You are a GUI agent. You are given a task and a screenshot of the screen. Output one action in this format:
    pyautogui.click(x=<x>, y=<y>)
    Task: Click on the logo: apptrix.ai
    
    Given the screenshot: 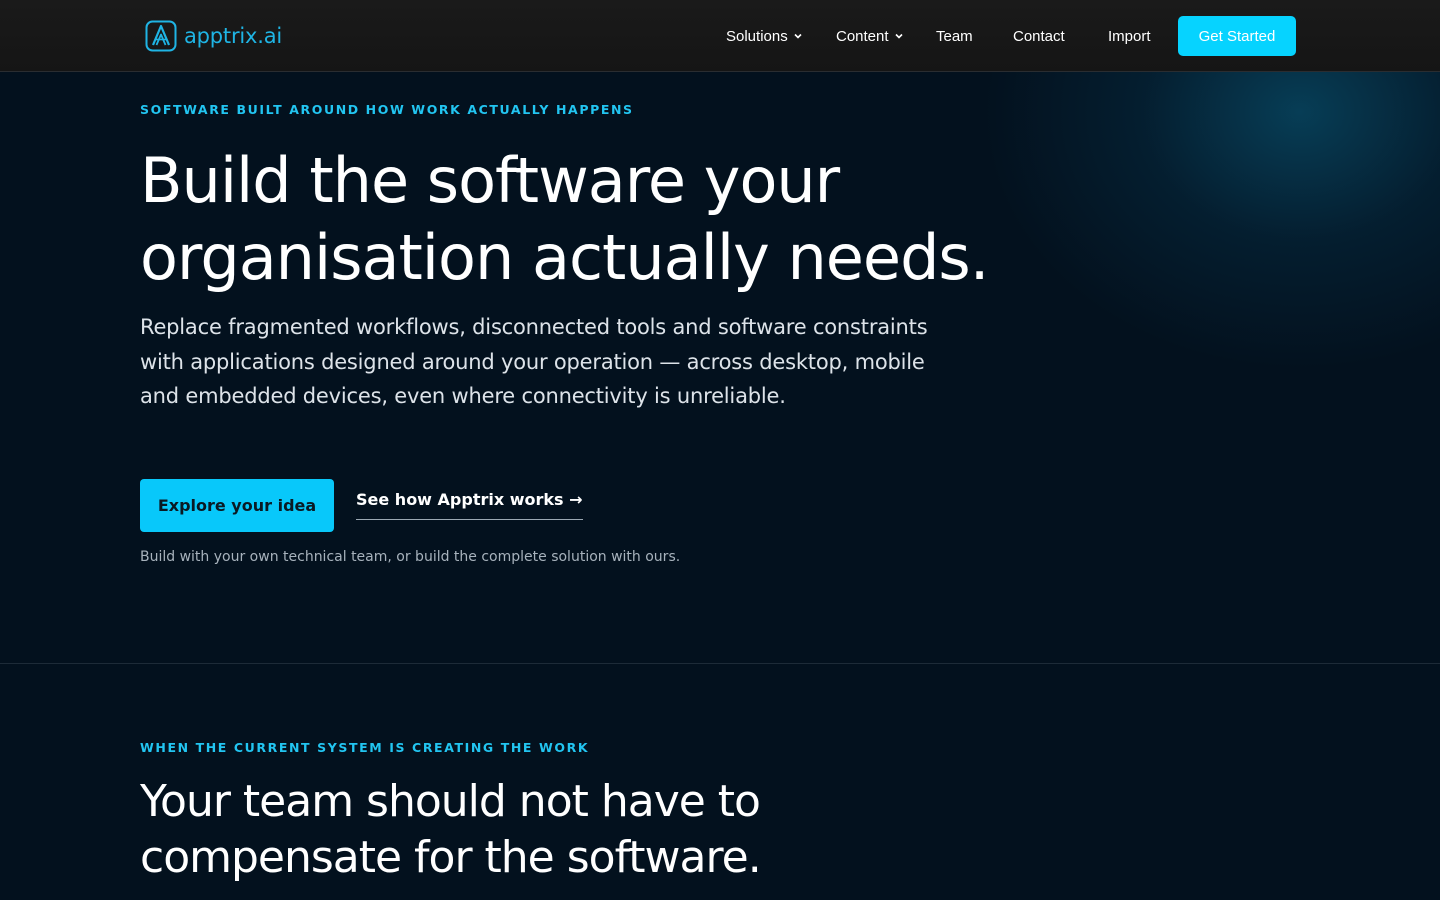 What is the action you would take?
    pyautogui.click(x=213, y=36)
    